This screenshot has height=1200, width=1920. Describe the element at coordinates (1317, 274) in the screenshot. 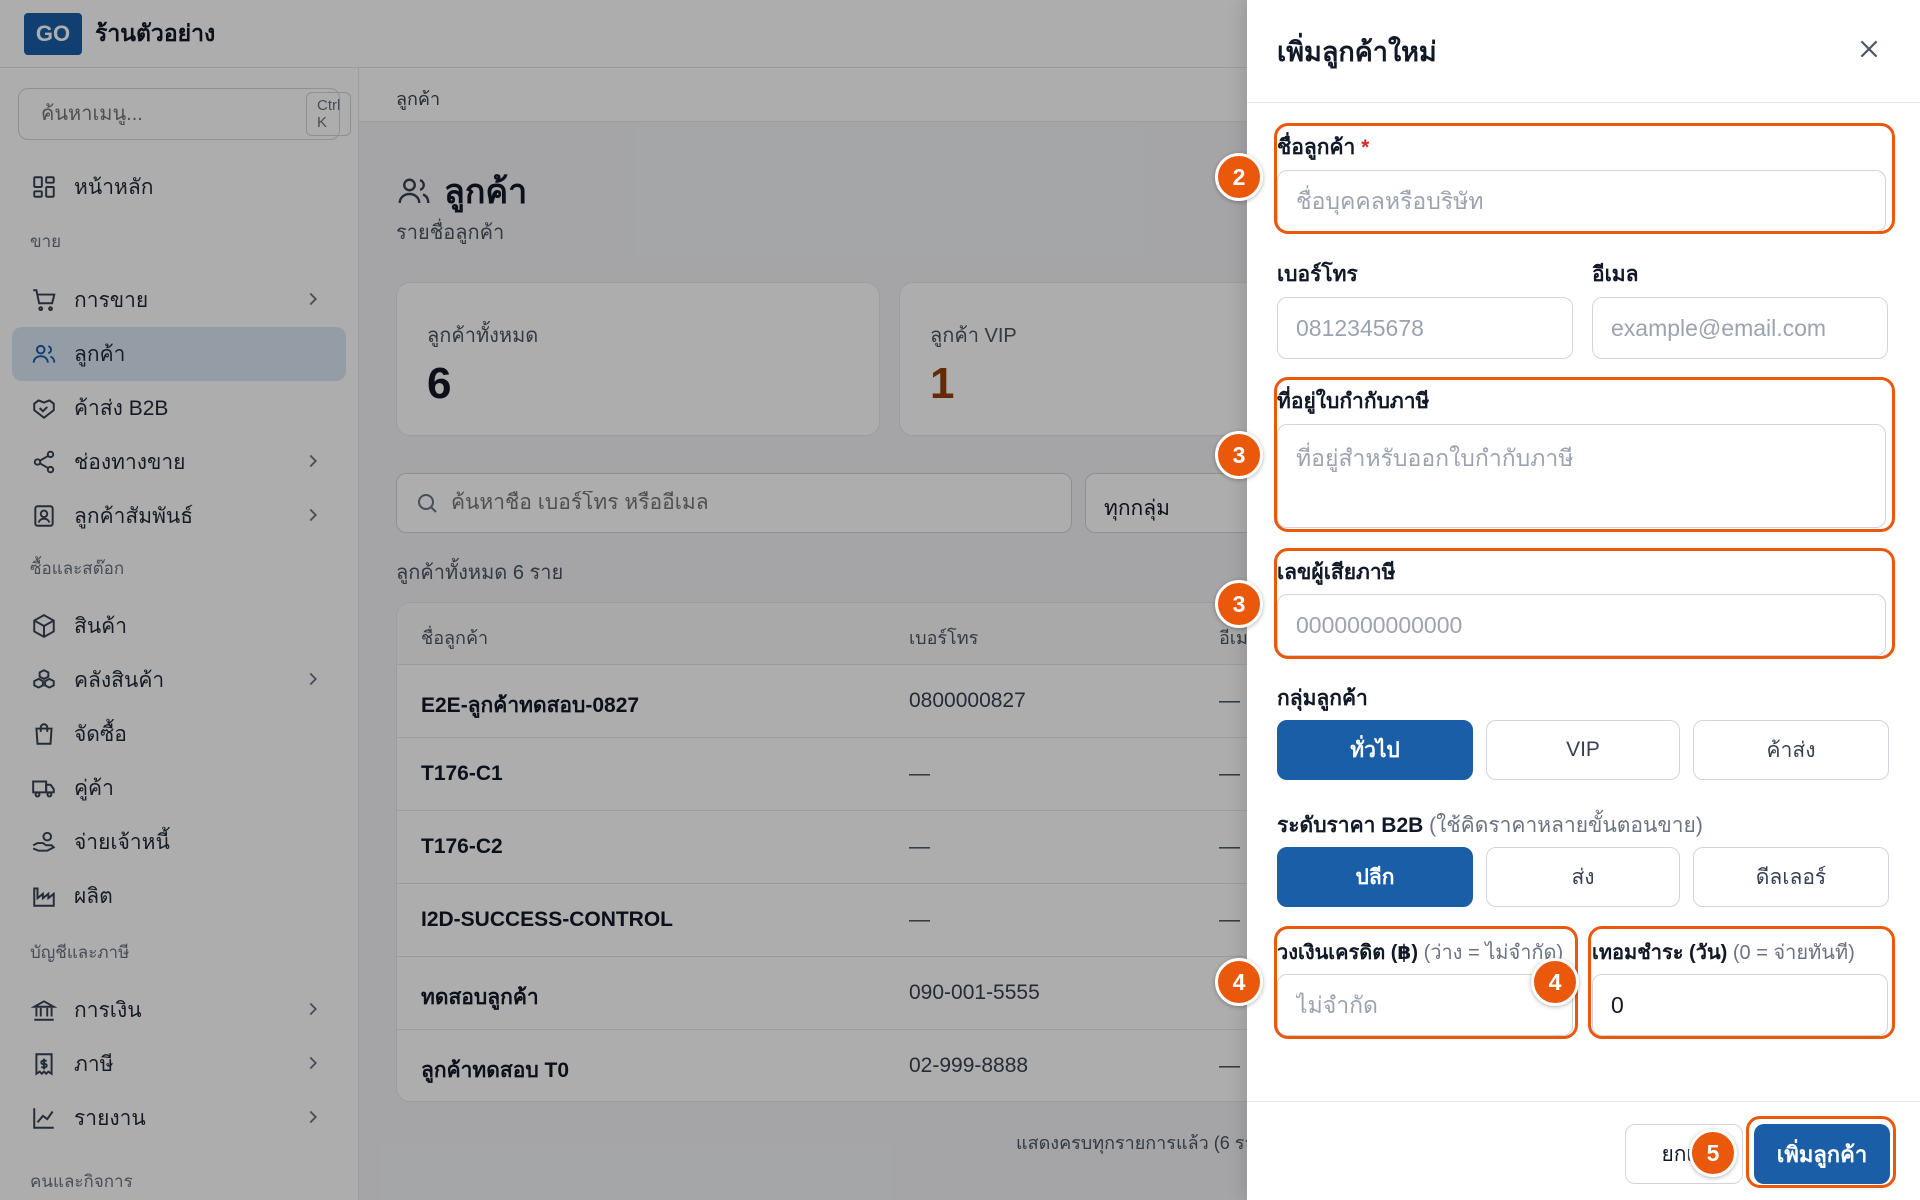

I see `phone-label: เบอร์โทร` at that location.